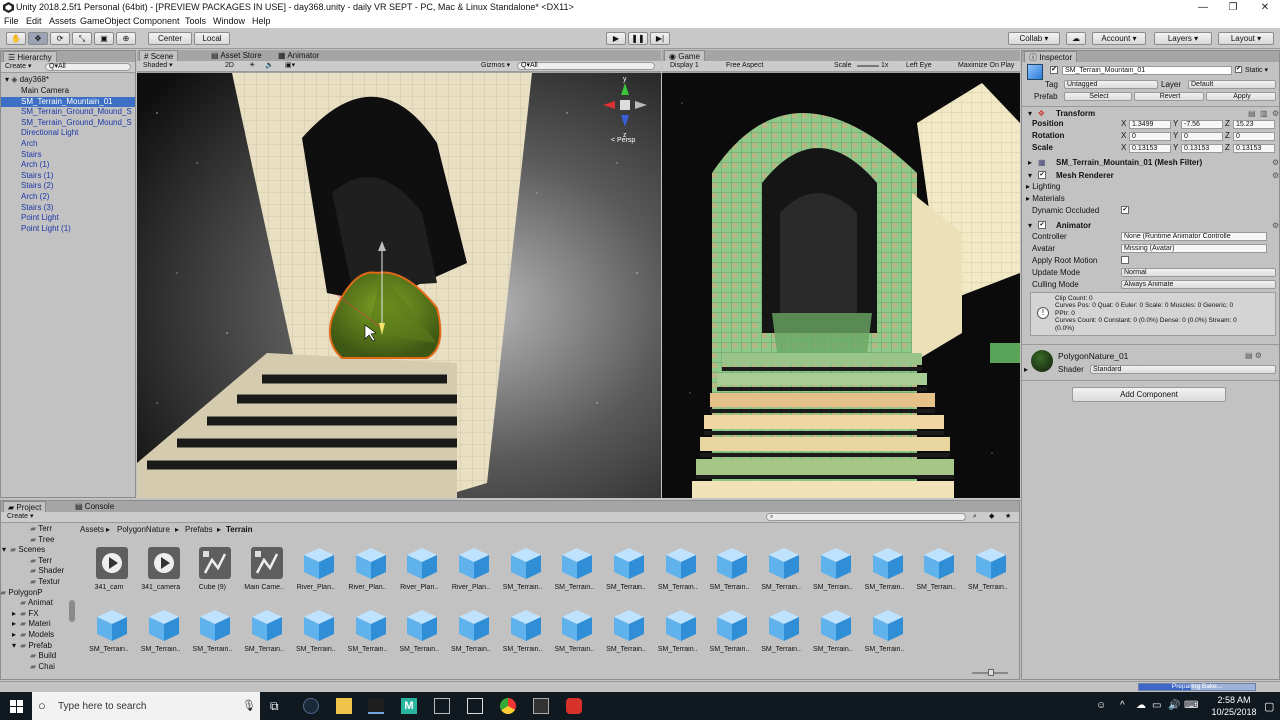 The height and width of the screenshot is (720, 1280). Describe the element at coordinates (1246, 38) in the screenshot. I see `layout-dropdown: Layout ▾` at that location.